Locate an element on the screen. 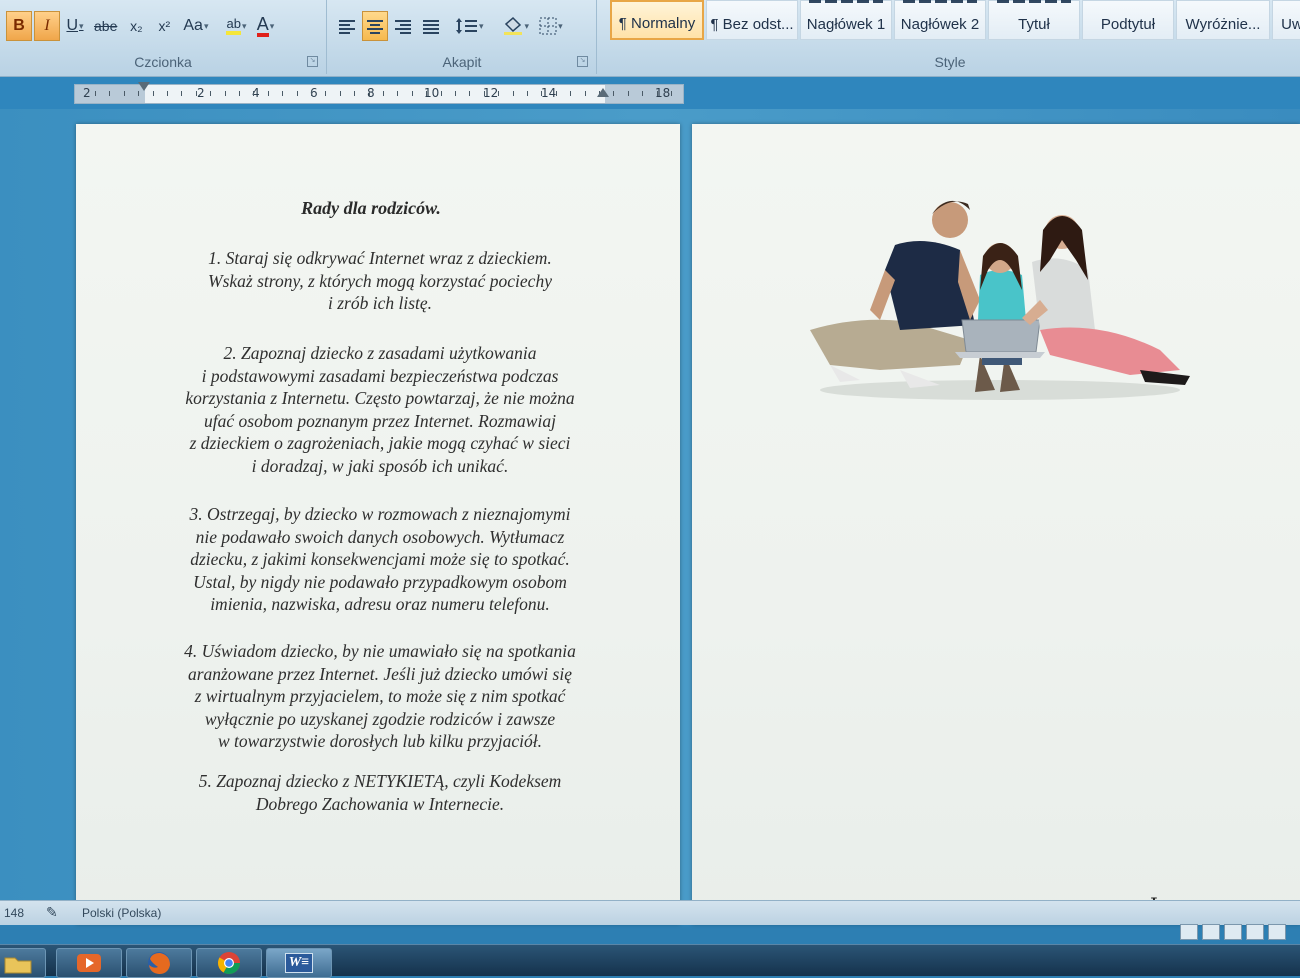 Image resolution: width=1300 pixels, height=978 pixels. align-center-button is located at coordinates (375, 26).